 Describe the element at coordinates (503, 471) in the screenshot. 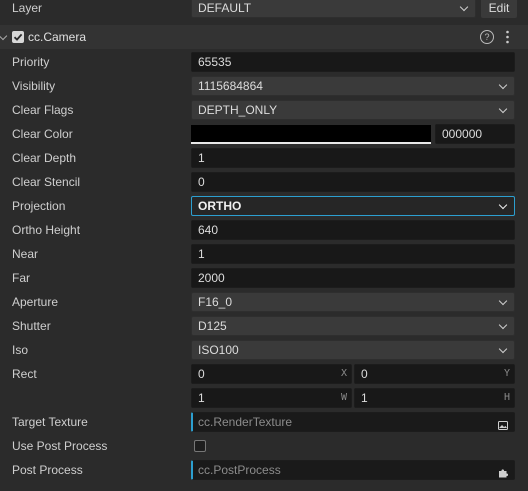

I see `puzzle-icon` at that location.